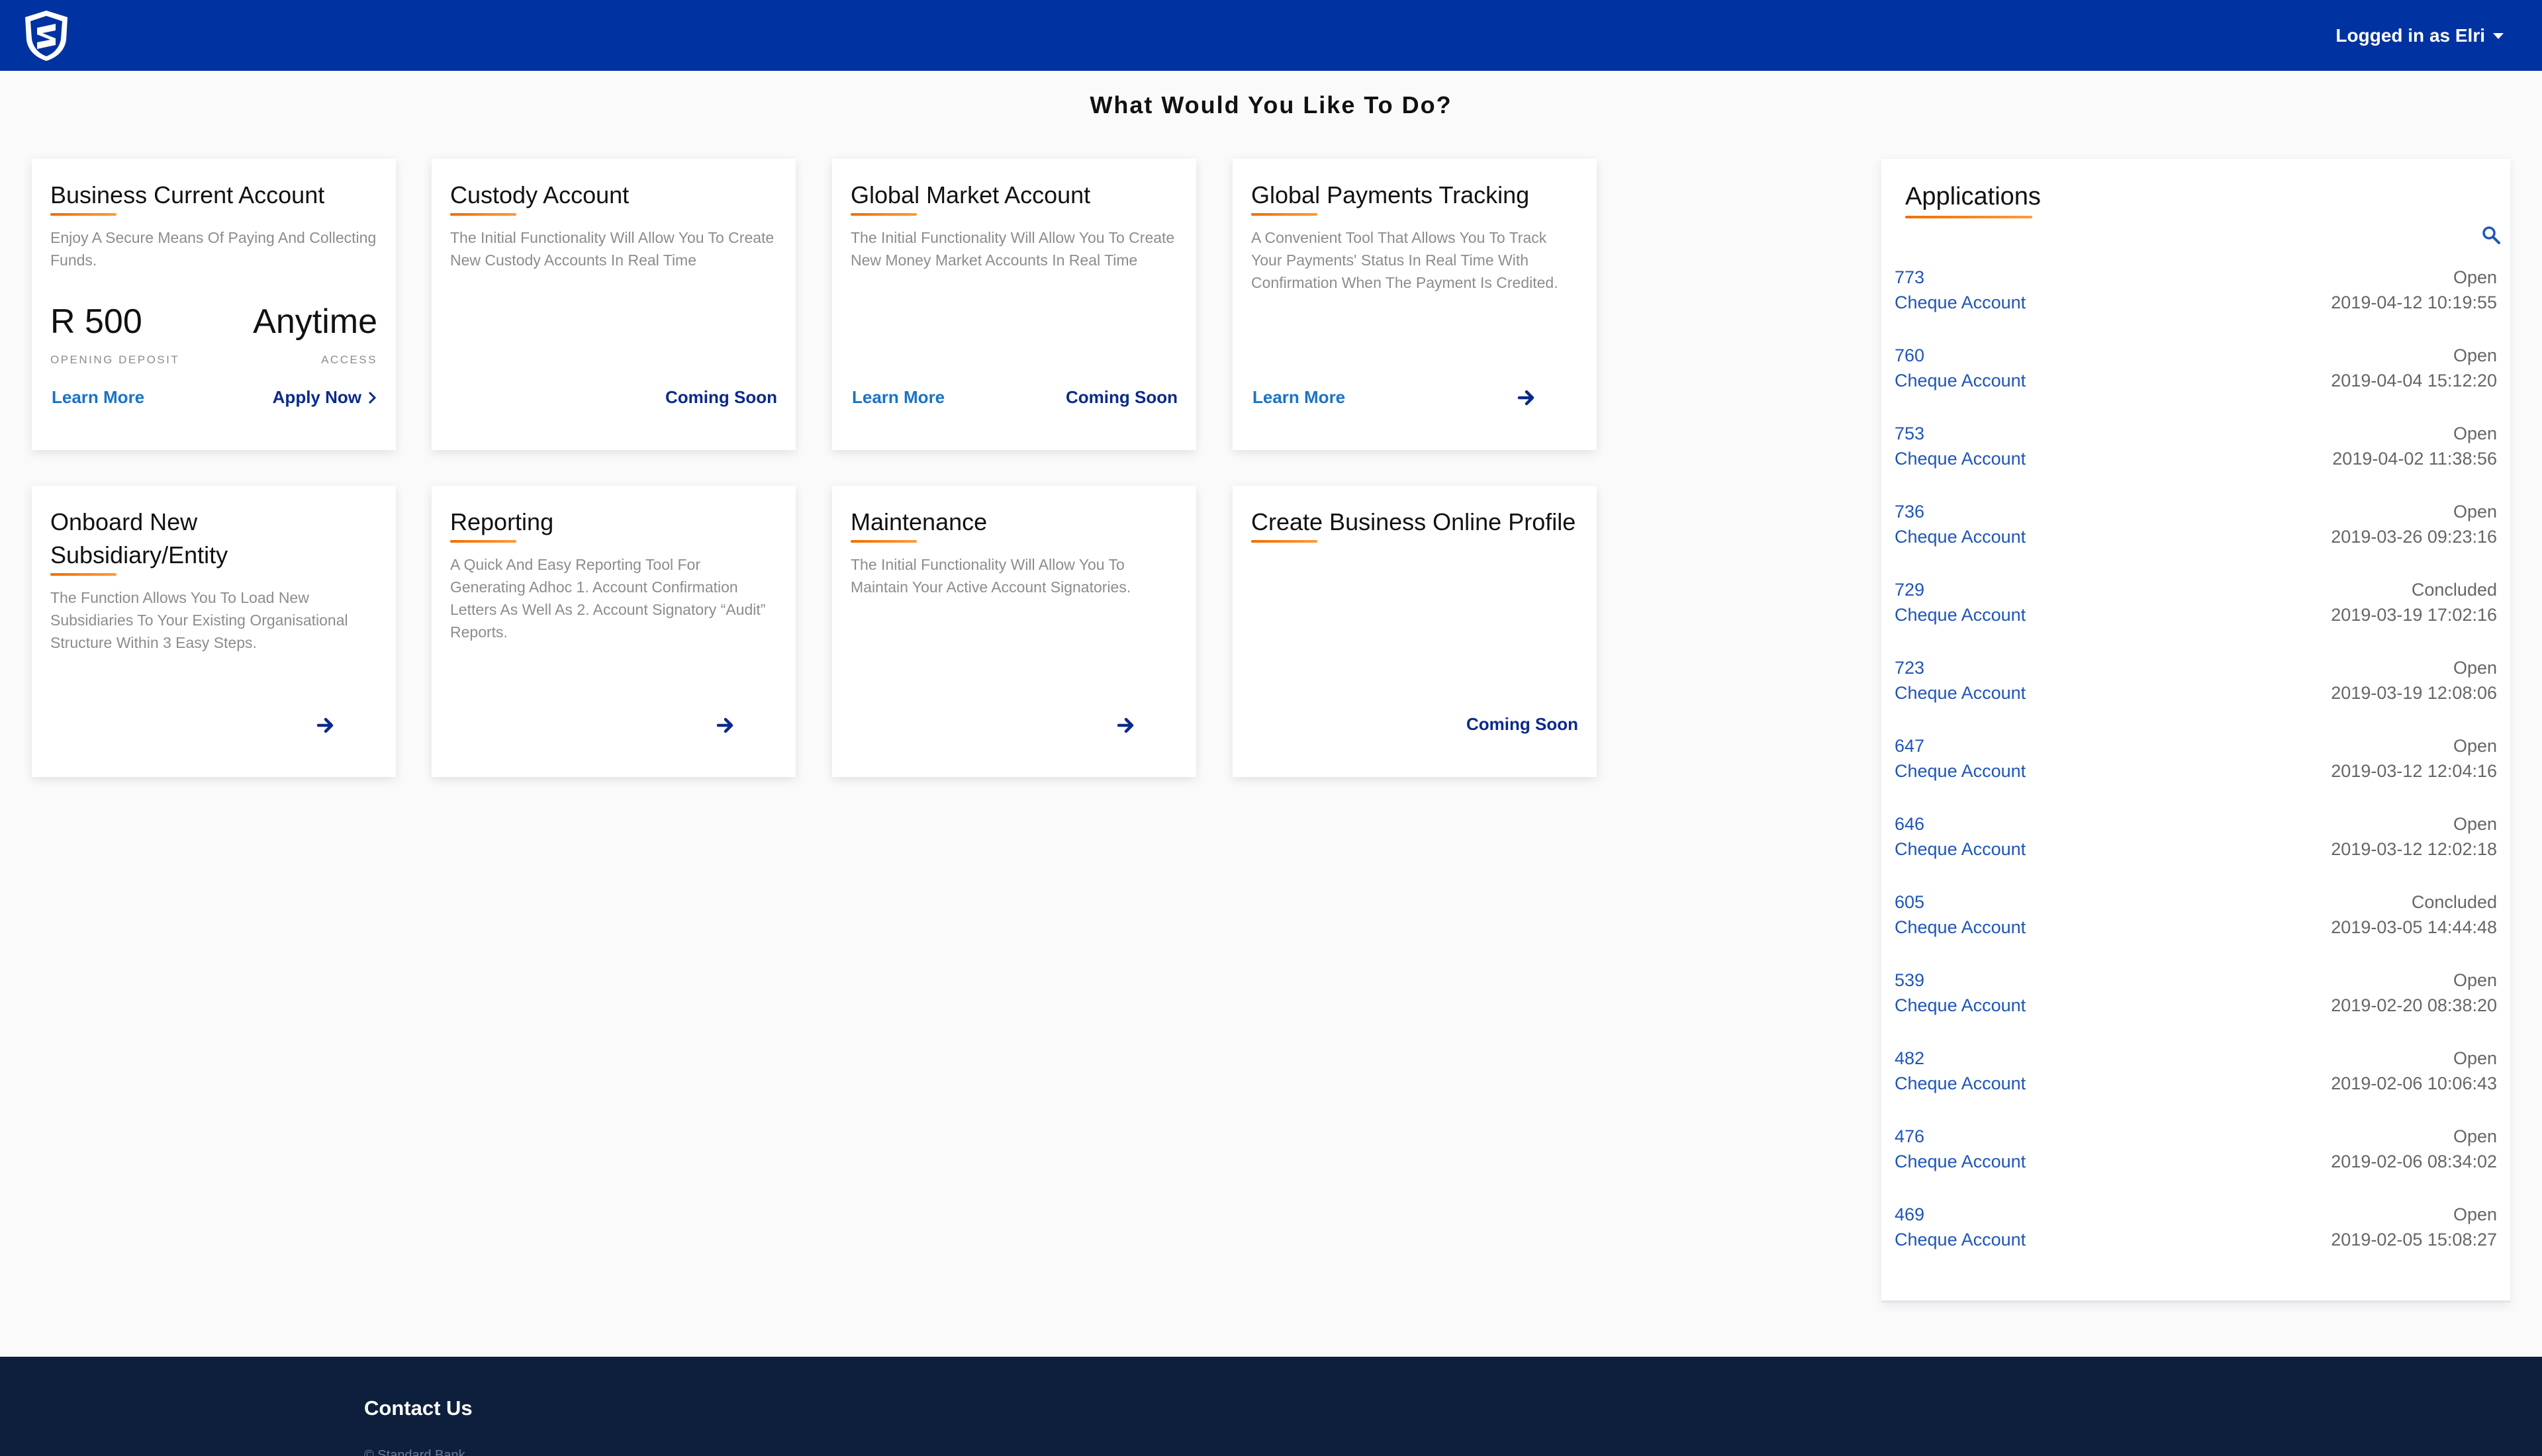 The image size is (2542, 1456). What do you see at coordinates (2196, 304) in the screenshot?
I see `application-row: 773 Cheque Account Open 2019-04-12 10:19:55` at bounding box center [2196, 304].